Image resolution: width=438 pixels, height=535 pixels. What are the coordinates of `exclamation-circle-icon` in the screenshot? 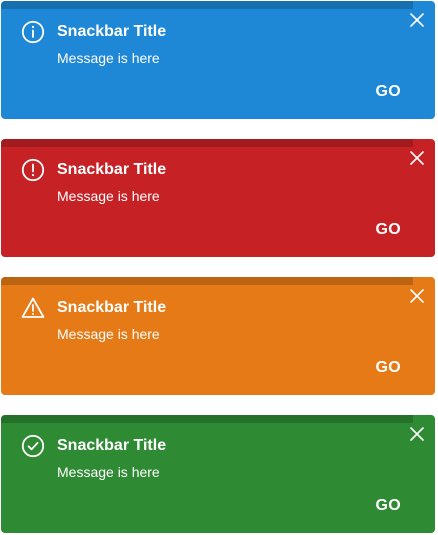 It's located at (33, 170).